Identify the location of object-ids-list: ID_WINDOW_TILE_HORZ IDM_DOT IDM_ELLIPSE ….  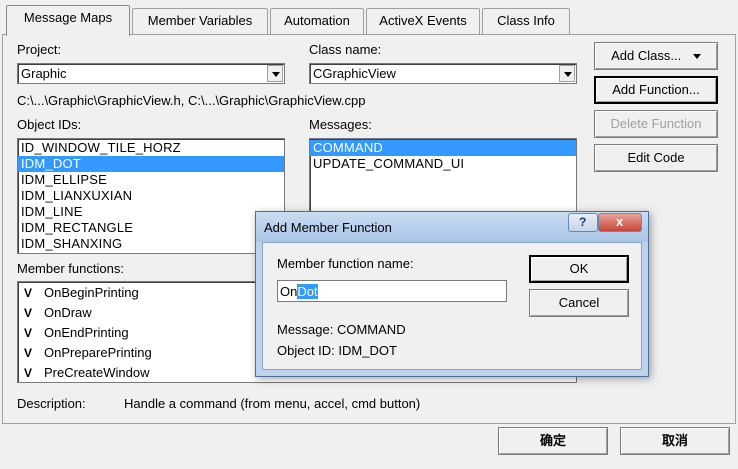
(151, 196).